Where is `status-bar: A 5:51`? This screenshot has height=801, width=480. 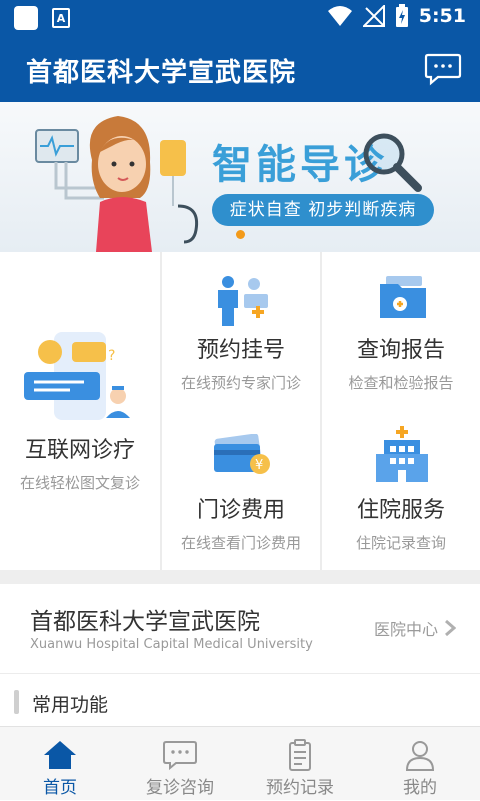 status-bar: A 5:51 is located at coordinates (240, 18).